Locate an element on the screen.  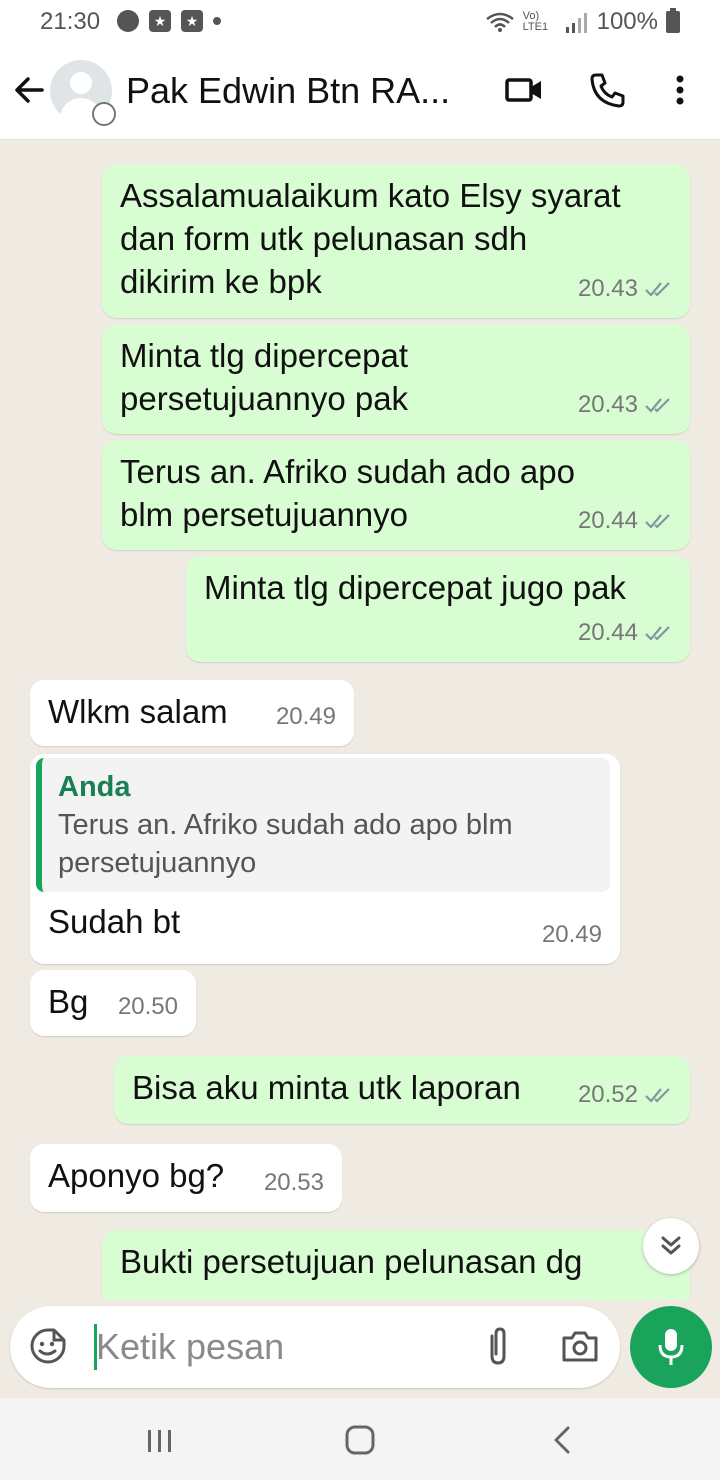
sticker-emoji-icon is located at coordinates (48, 1346).